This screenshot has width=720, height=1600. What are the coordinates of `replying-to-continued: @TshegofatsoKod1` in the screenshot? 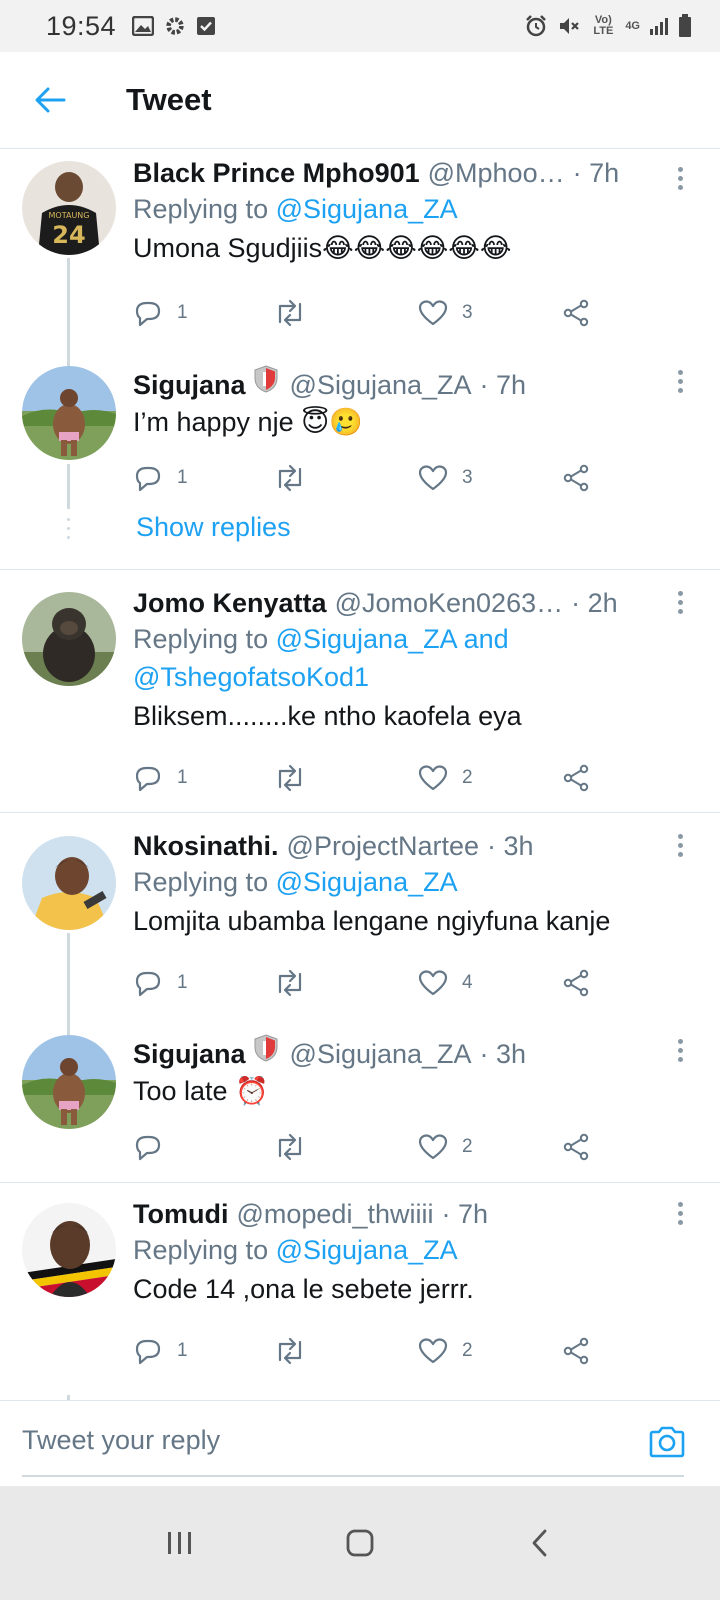 It's located at (408, 677).